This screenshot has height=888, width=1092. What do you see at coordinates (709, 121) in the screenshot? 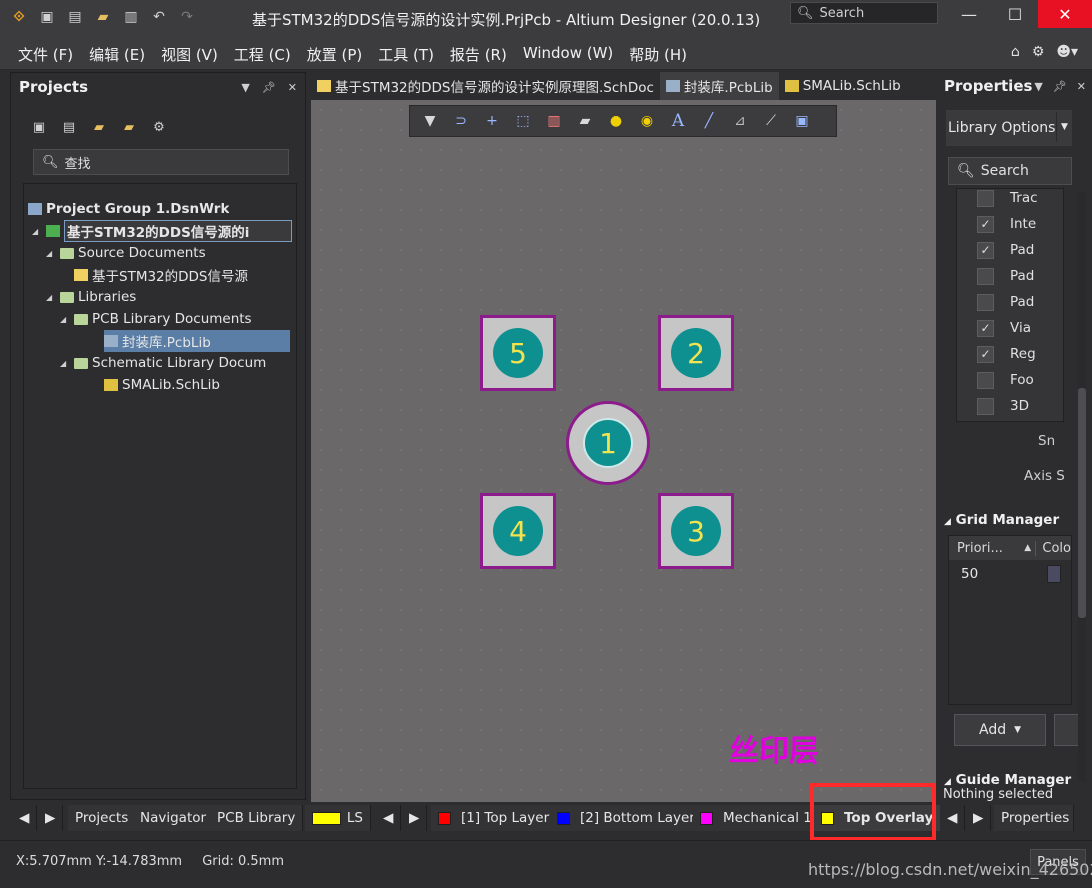
I see `line-icon: ╱` at bounding box center [709, 121].